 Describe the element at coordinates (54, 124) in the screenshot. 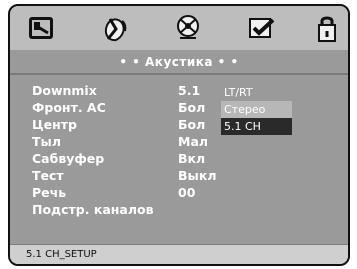

I see `setting-label: Центр` at that location.